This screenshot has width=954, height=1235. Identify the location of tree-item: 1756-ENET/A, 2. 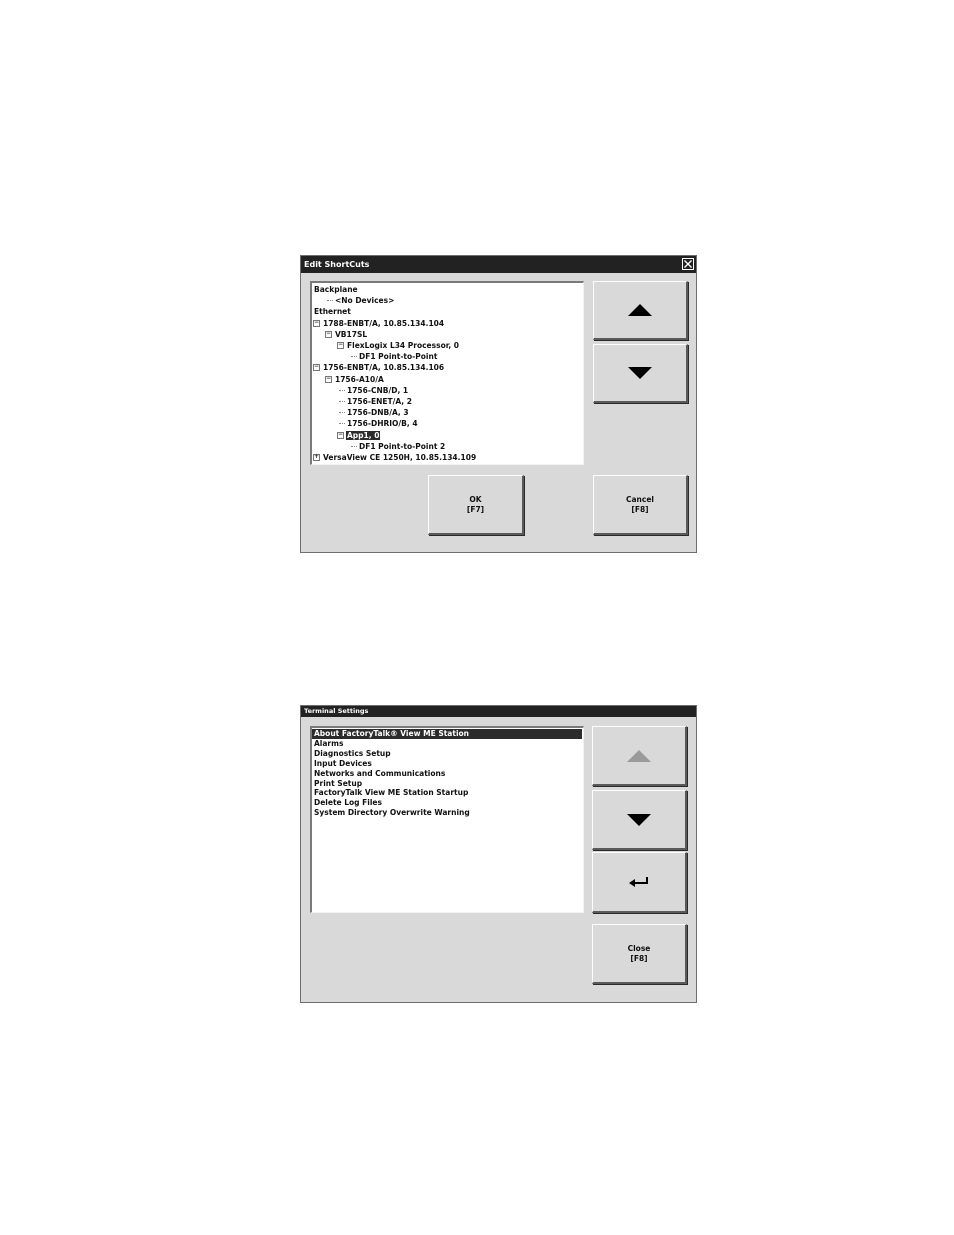
(375, 401).